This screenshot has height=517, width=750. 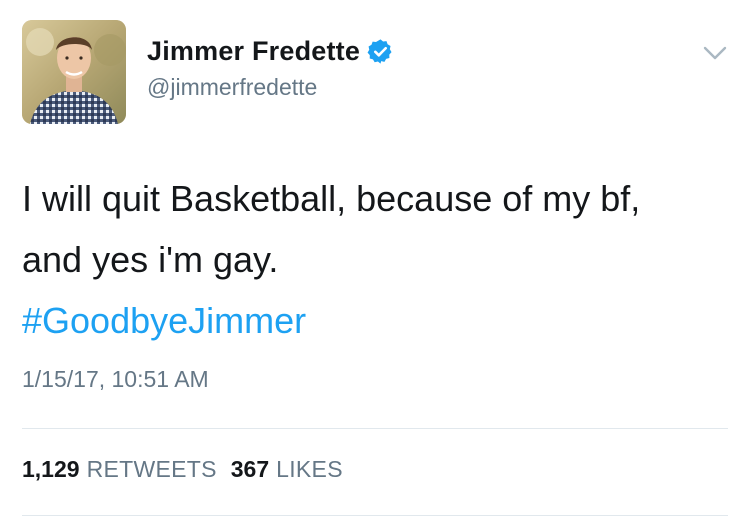 What do you see at coordinates (115, 379) in the screenshot?
I see `tweet-timestamp: 1/15/17, 10:51 AM` at bounding box center [115, 379].